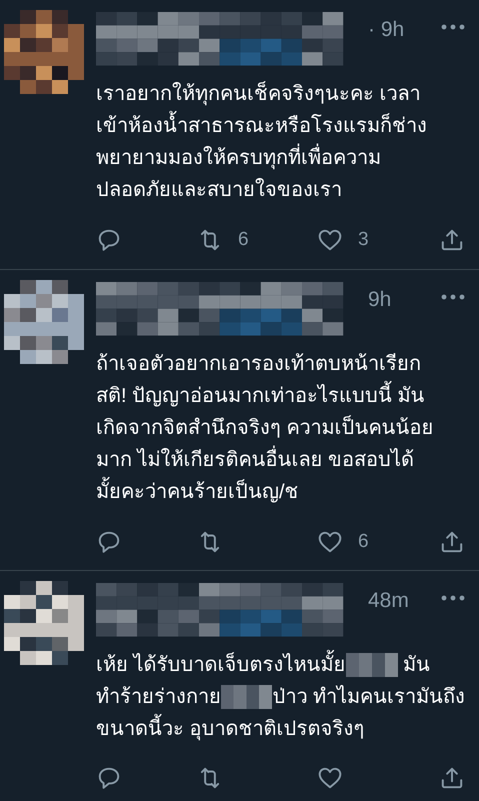 Image resolution: width=479 pixels, height=801 pixels. What do you see at coordinates (330, 778) in the screenshot?
I see `heart-icon` at bounding box center [330, 778].